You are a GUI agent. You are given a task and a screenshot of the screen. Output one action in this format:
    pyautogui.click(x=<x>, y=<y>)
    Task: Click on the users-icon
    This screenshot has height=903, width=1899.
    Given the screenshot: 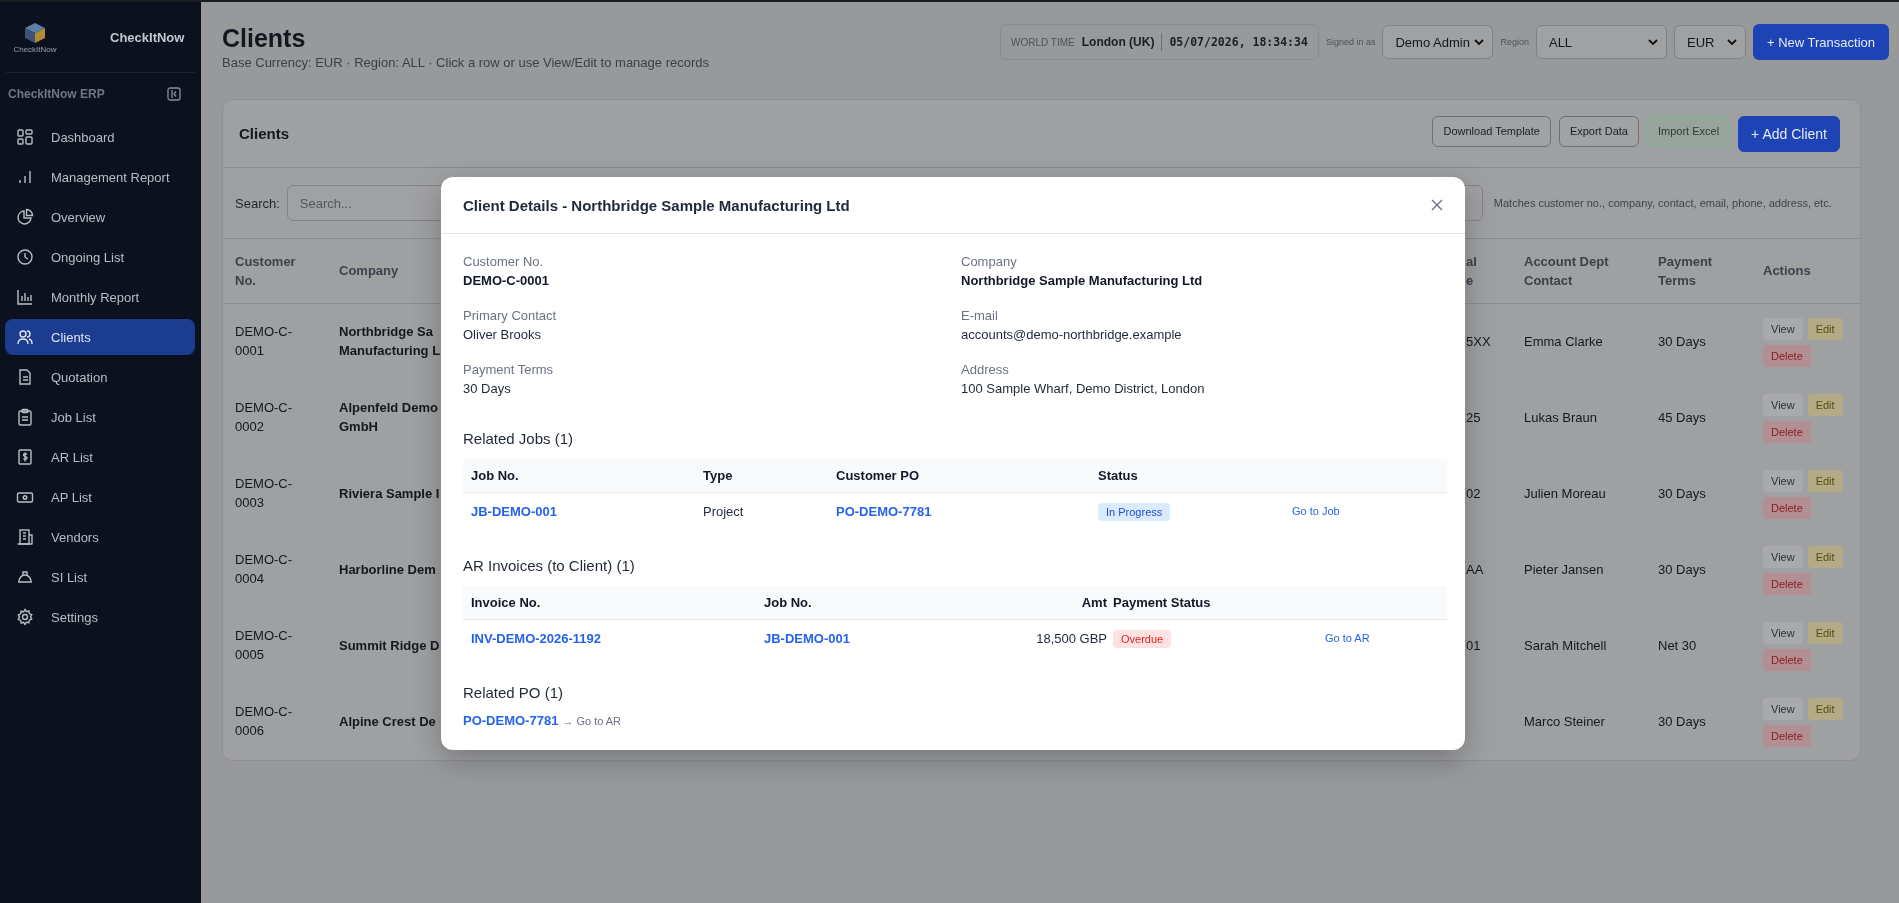 What is the action you would take?
    pyautogui.click(x=25, y=337)
    